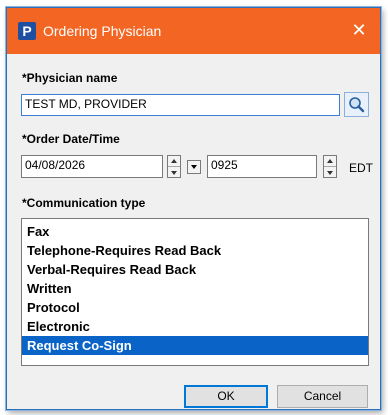 The image size is (388, 415). I want to click on cancel-button: Cancel, so click(322, 396).